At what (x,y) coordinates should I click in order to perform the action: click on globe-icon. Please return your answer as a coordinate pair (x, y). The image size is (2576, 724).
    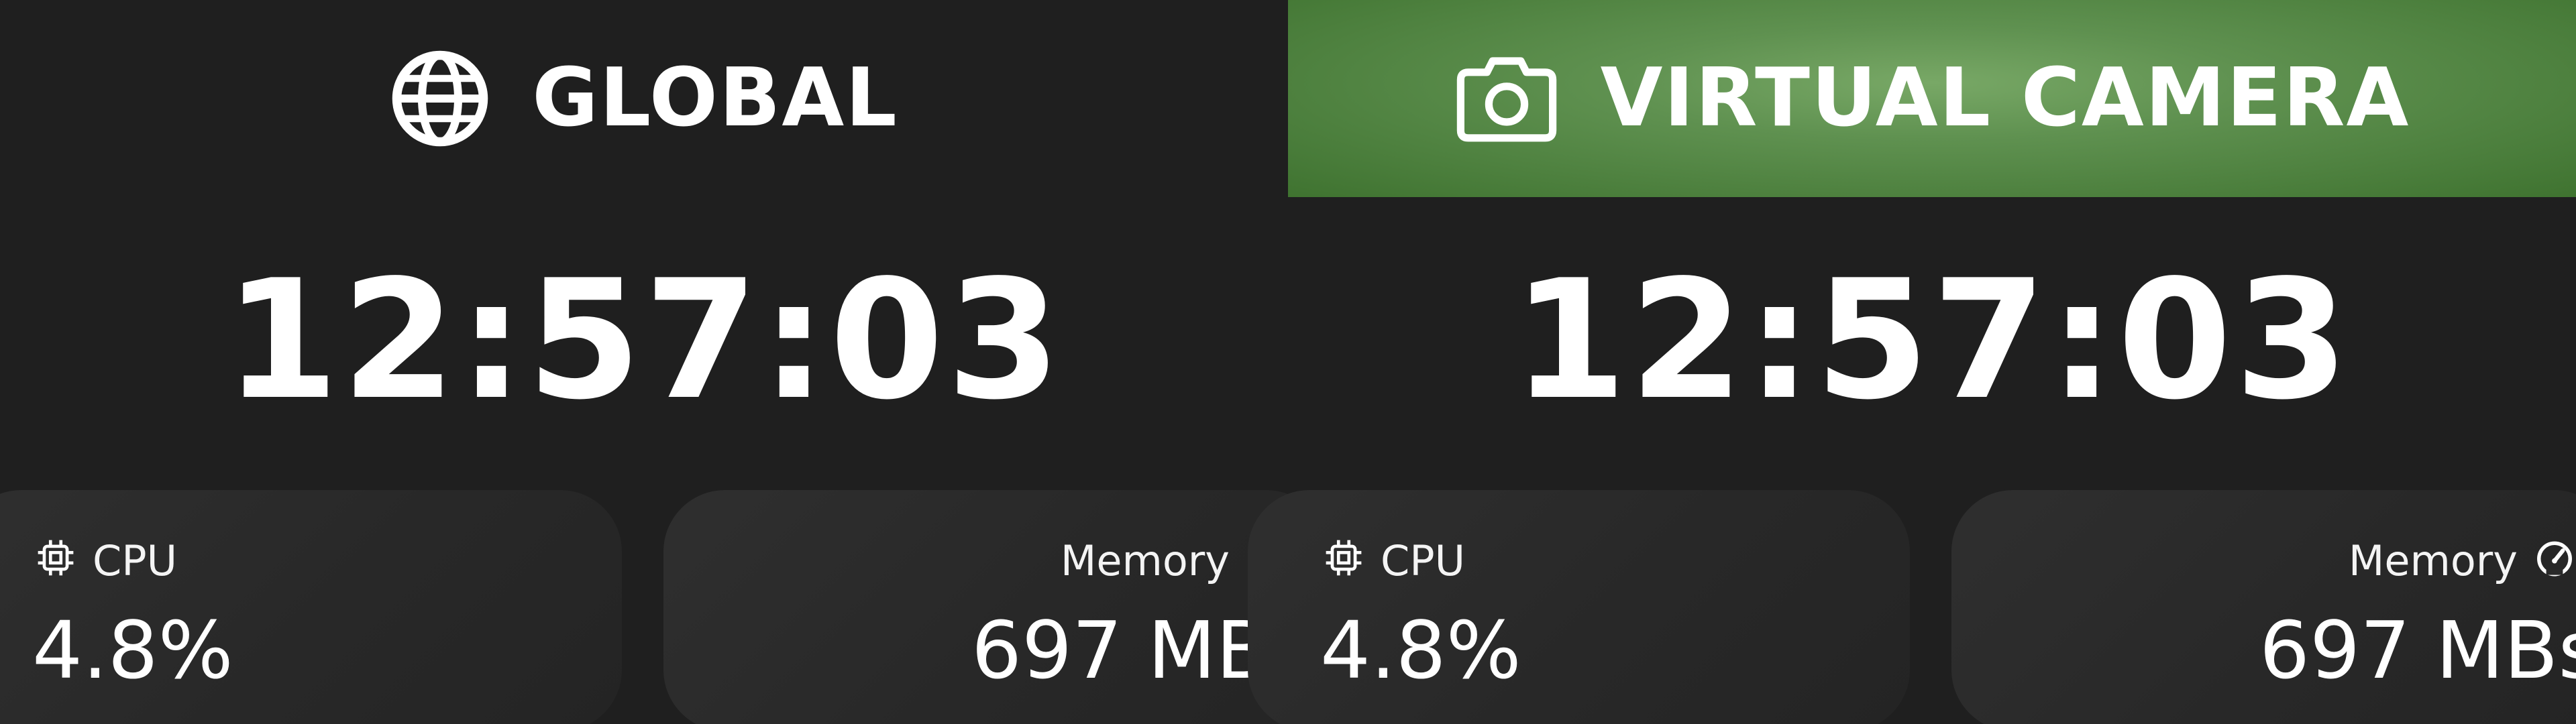
    Looking at the image, I should click on (440, 98).